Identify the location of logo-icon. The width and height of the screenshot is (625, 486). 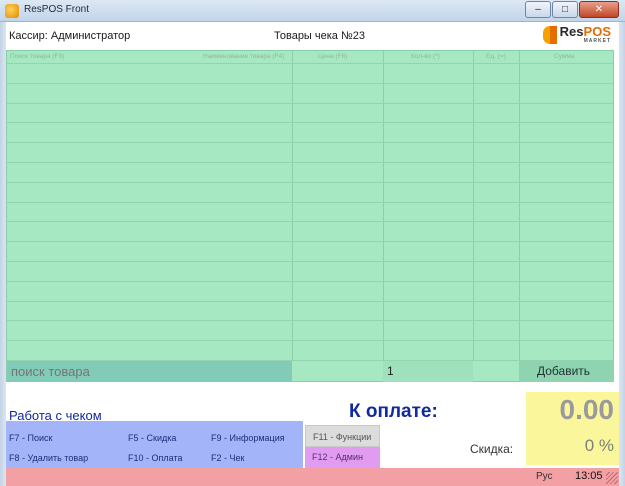
(549, 35).